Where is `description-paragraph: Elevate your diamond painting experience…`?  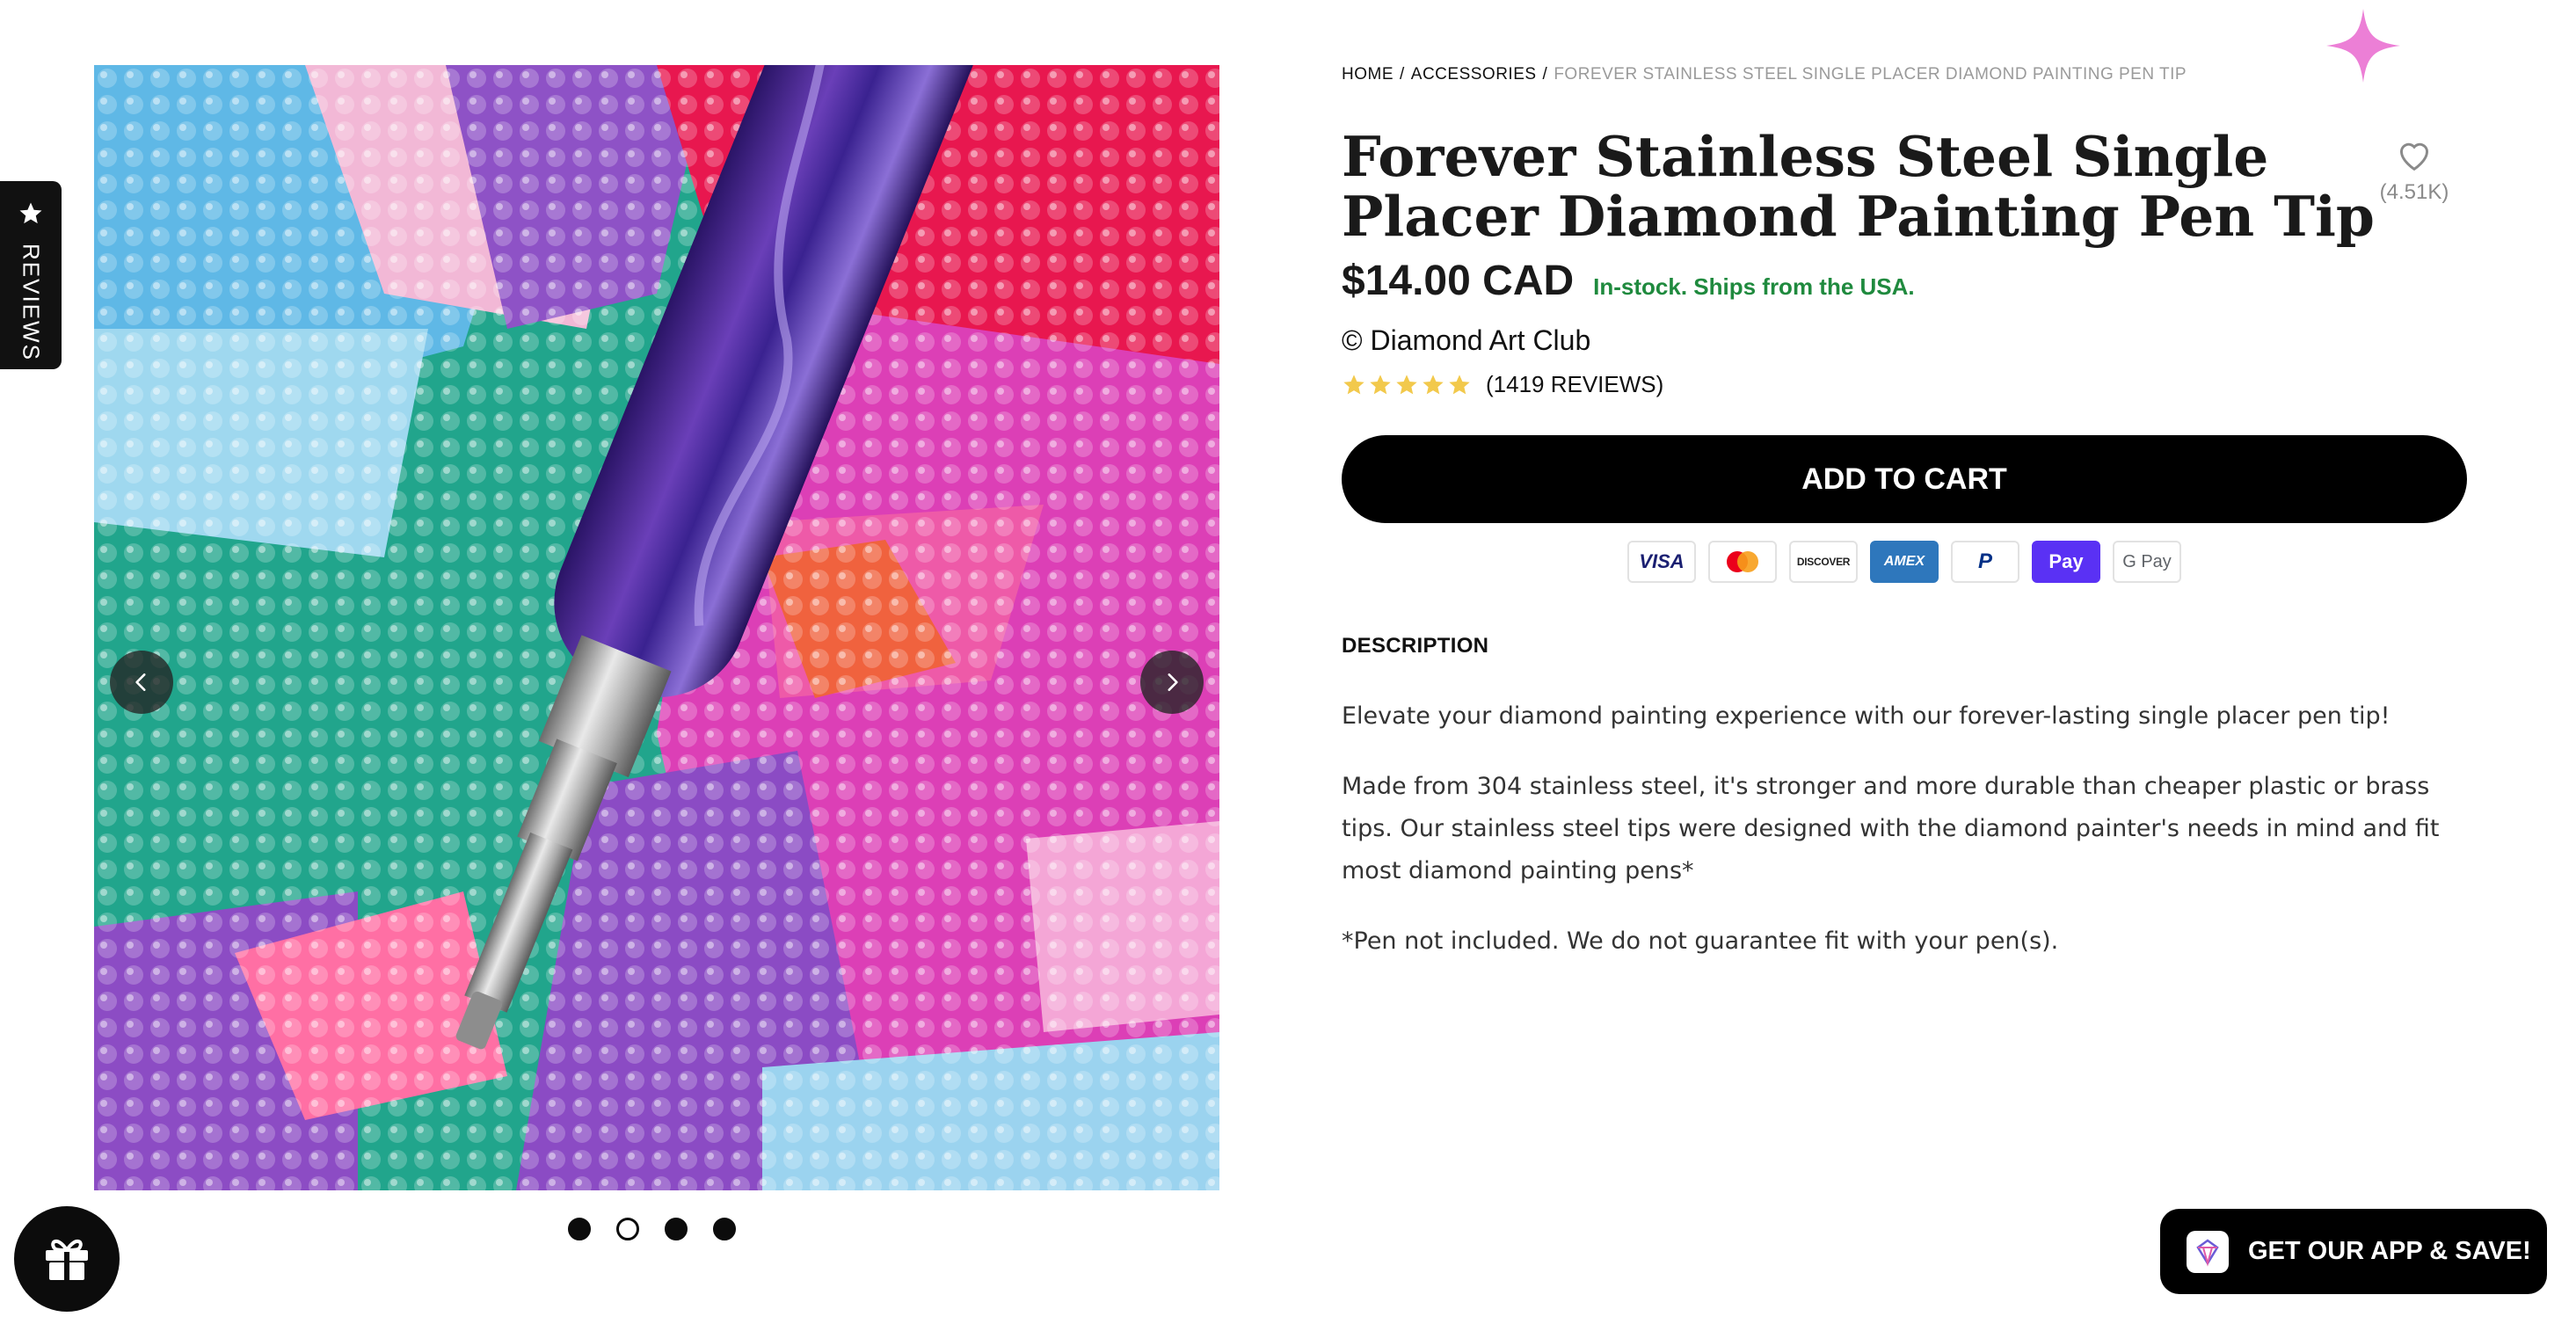 description-paragraph: Elevate your diamond painting experience… is located at coordinates (1866, 716).